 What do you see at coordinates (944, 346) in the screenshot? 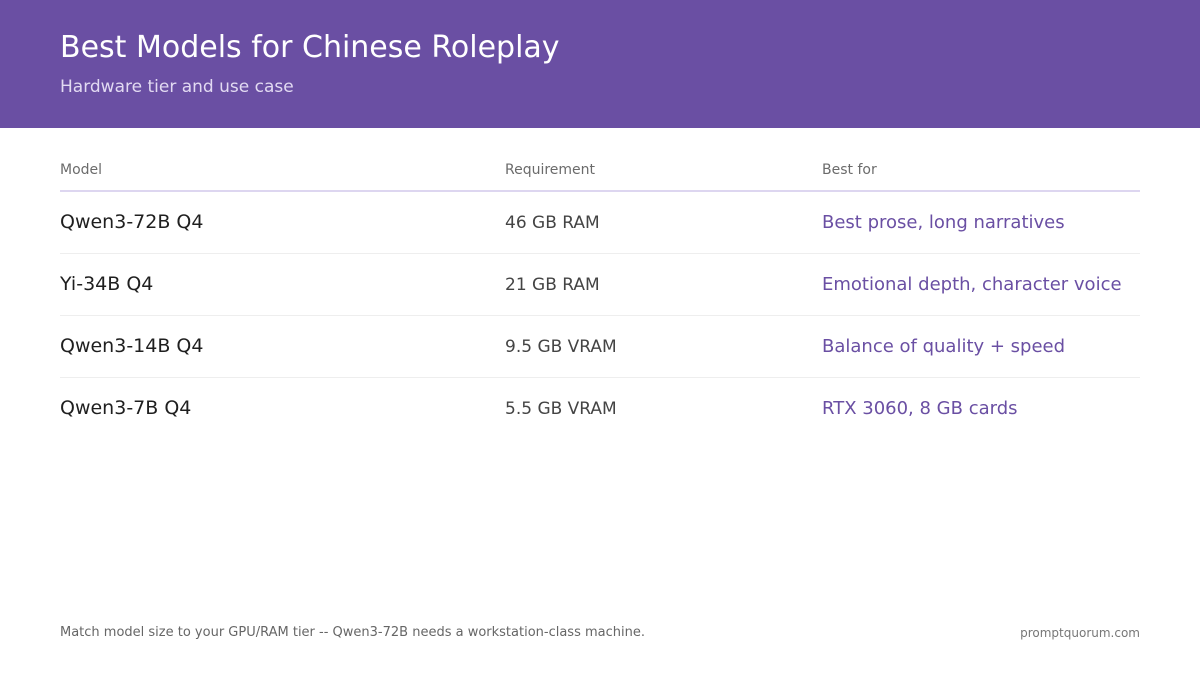
I see `best-for-cell: Balance of quality + speed` at bounding box center [944, 346].